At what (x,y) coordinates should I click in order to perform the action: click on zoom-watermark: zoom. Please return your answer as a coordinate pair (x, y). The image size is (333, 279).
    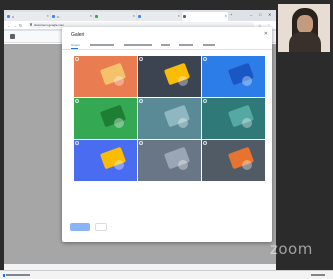
    Looking at the image, I should click on (291, 249).